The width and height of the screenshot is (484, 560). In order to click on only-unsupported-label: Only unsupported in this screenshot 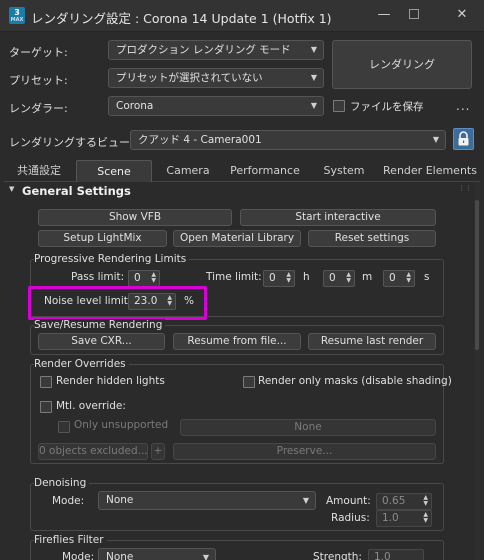, I will do `click(121, 425)`.